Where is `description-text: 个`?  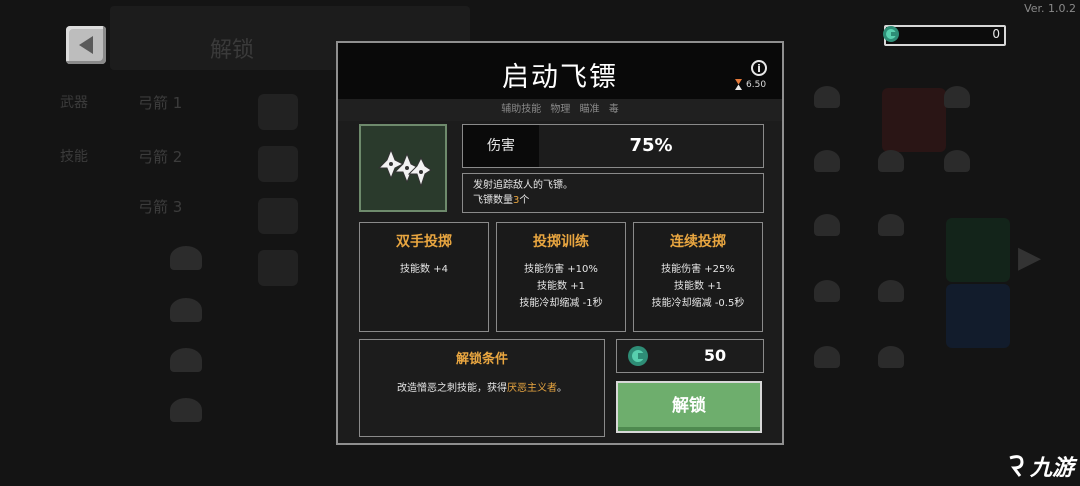
description-text: 个 is located at coordinates (524, 200).